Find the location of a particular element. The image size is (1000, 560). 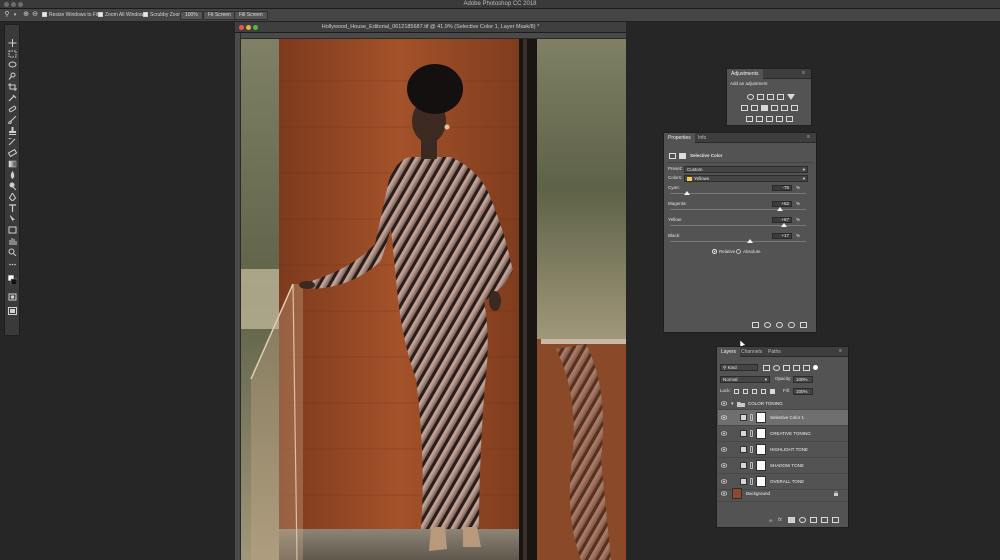

add-mask-icon is located at coordinates (791, 520).